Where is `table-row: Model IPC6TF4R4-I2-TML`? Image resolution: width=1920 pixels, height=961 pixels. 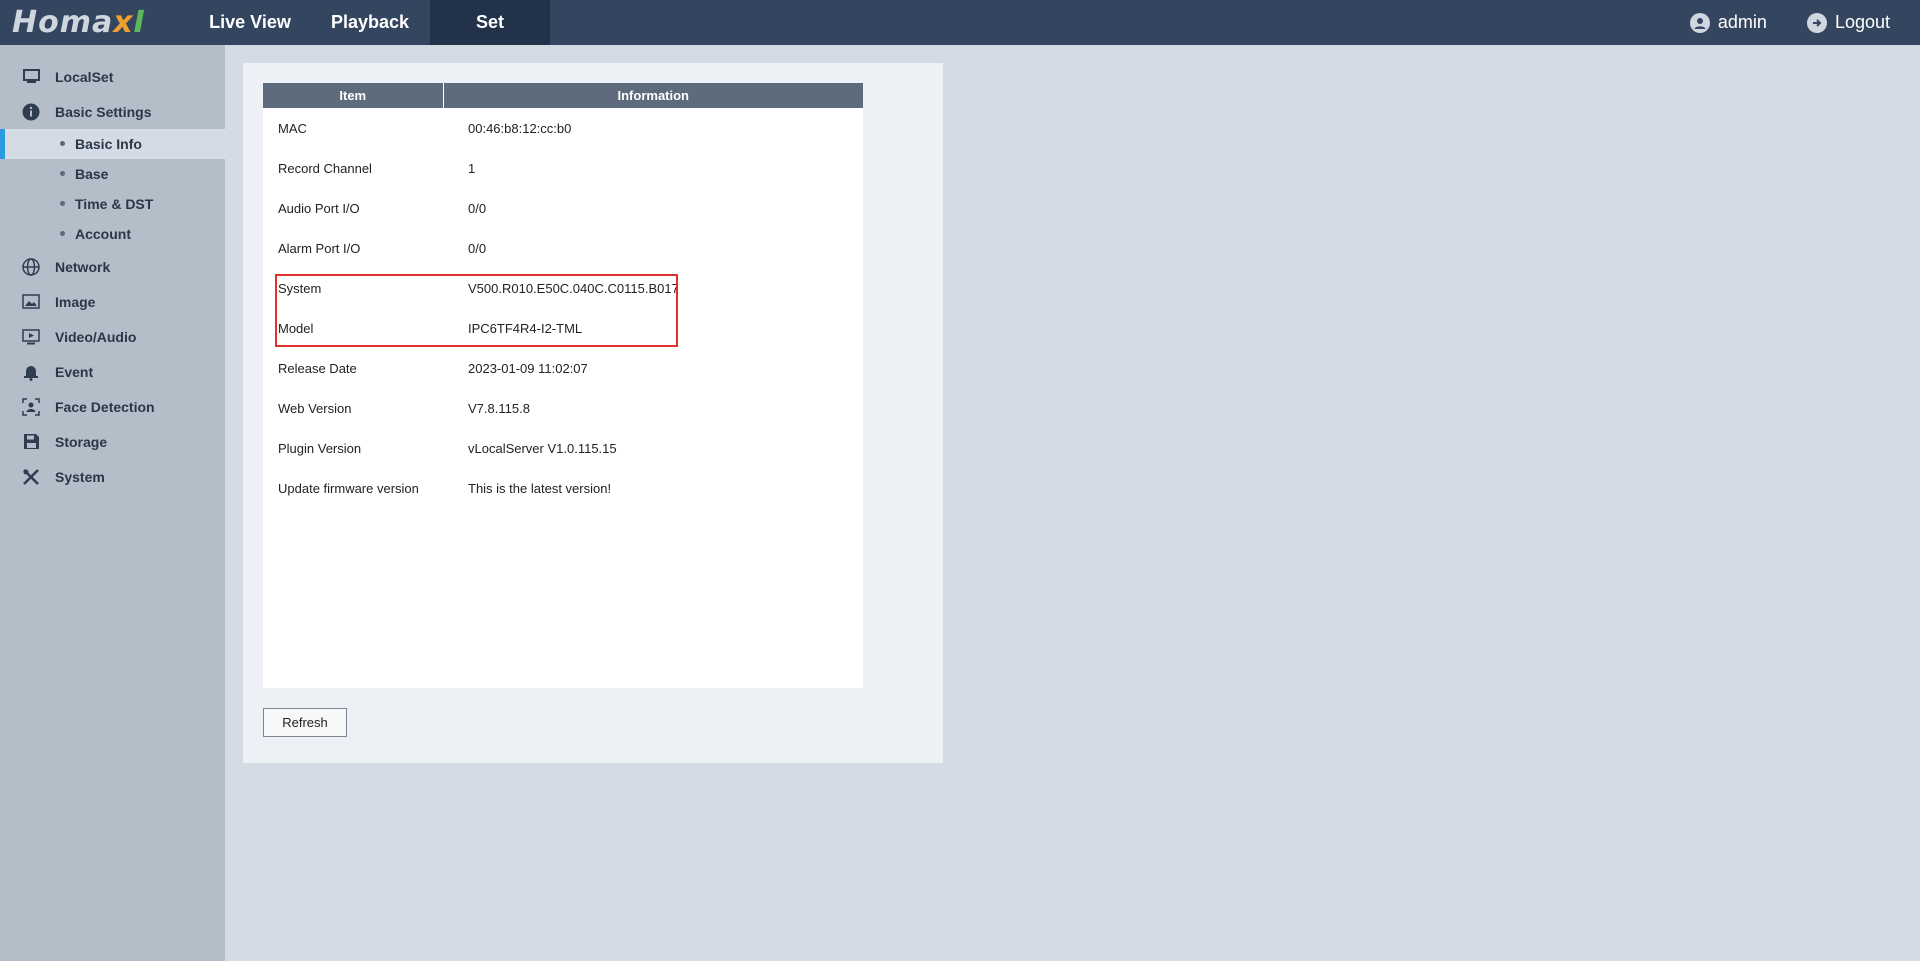
table-row: Model IPC6TF4R4-I2-TML is located at coordinates (563, 328).